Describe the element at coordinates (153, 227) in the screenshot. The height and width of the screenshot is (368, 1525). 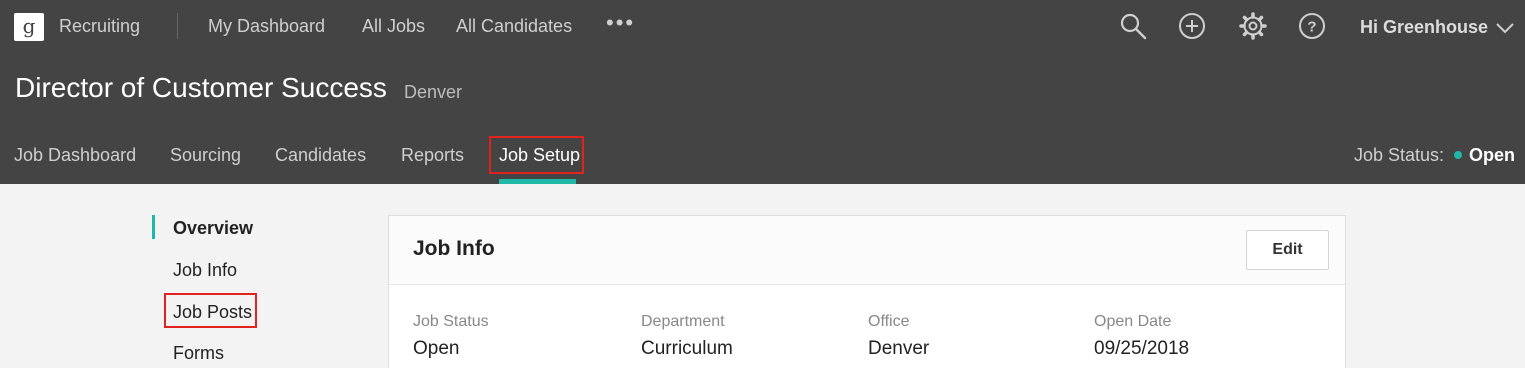
I see `sidebar-active-indicator` at that location.